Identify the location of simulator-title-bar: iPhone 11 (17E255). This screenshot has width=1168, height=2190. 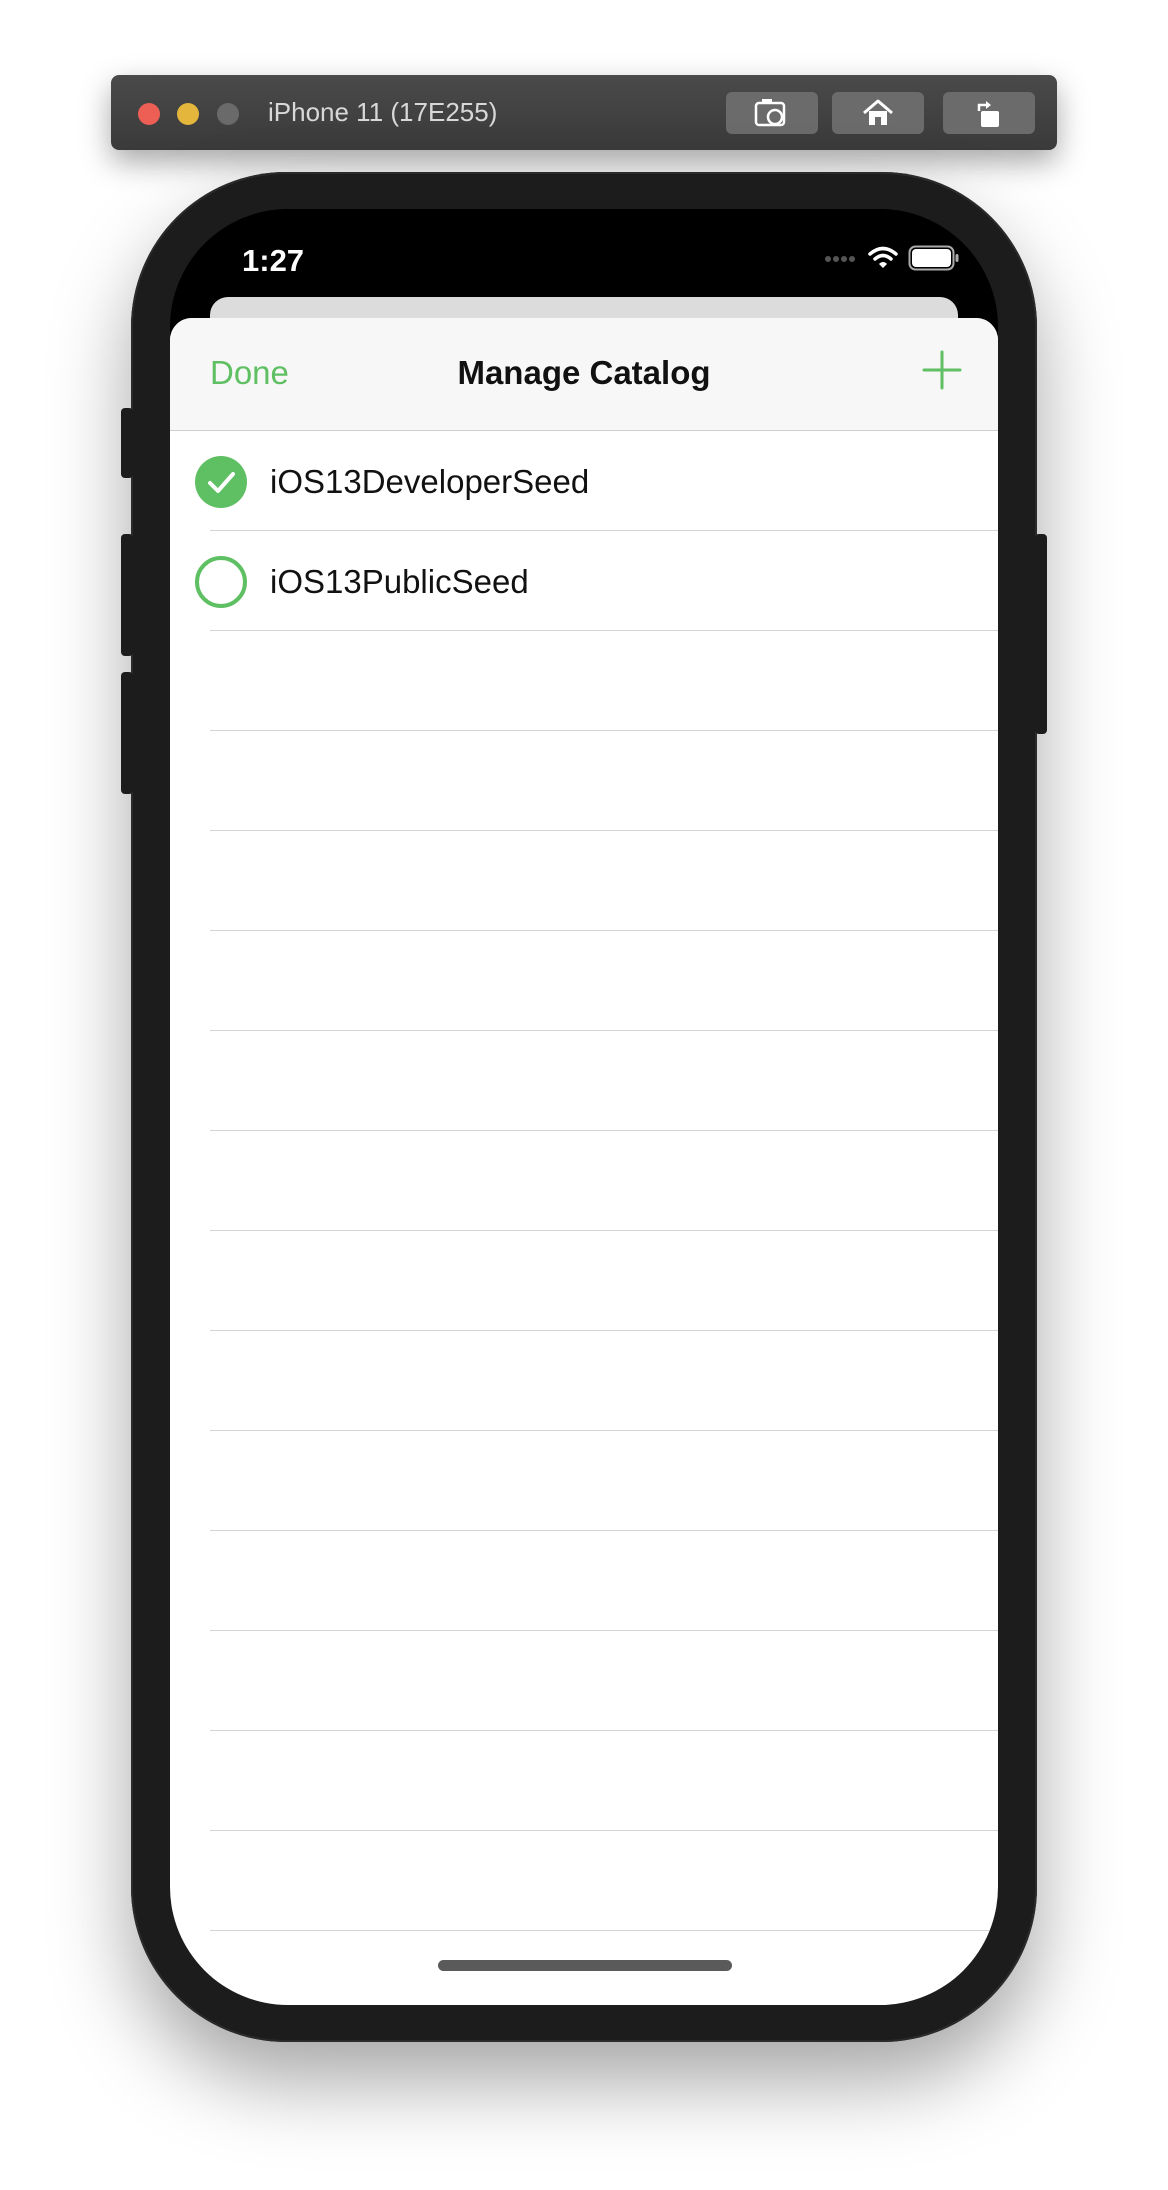
(584, 112).